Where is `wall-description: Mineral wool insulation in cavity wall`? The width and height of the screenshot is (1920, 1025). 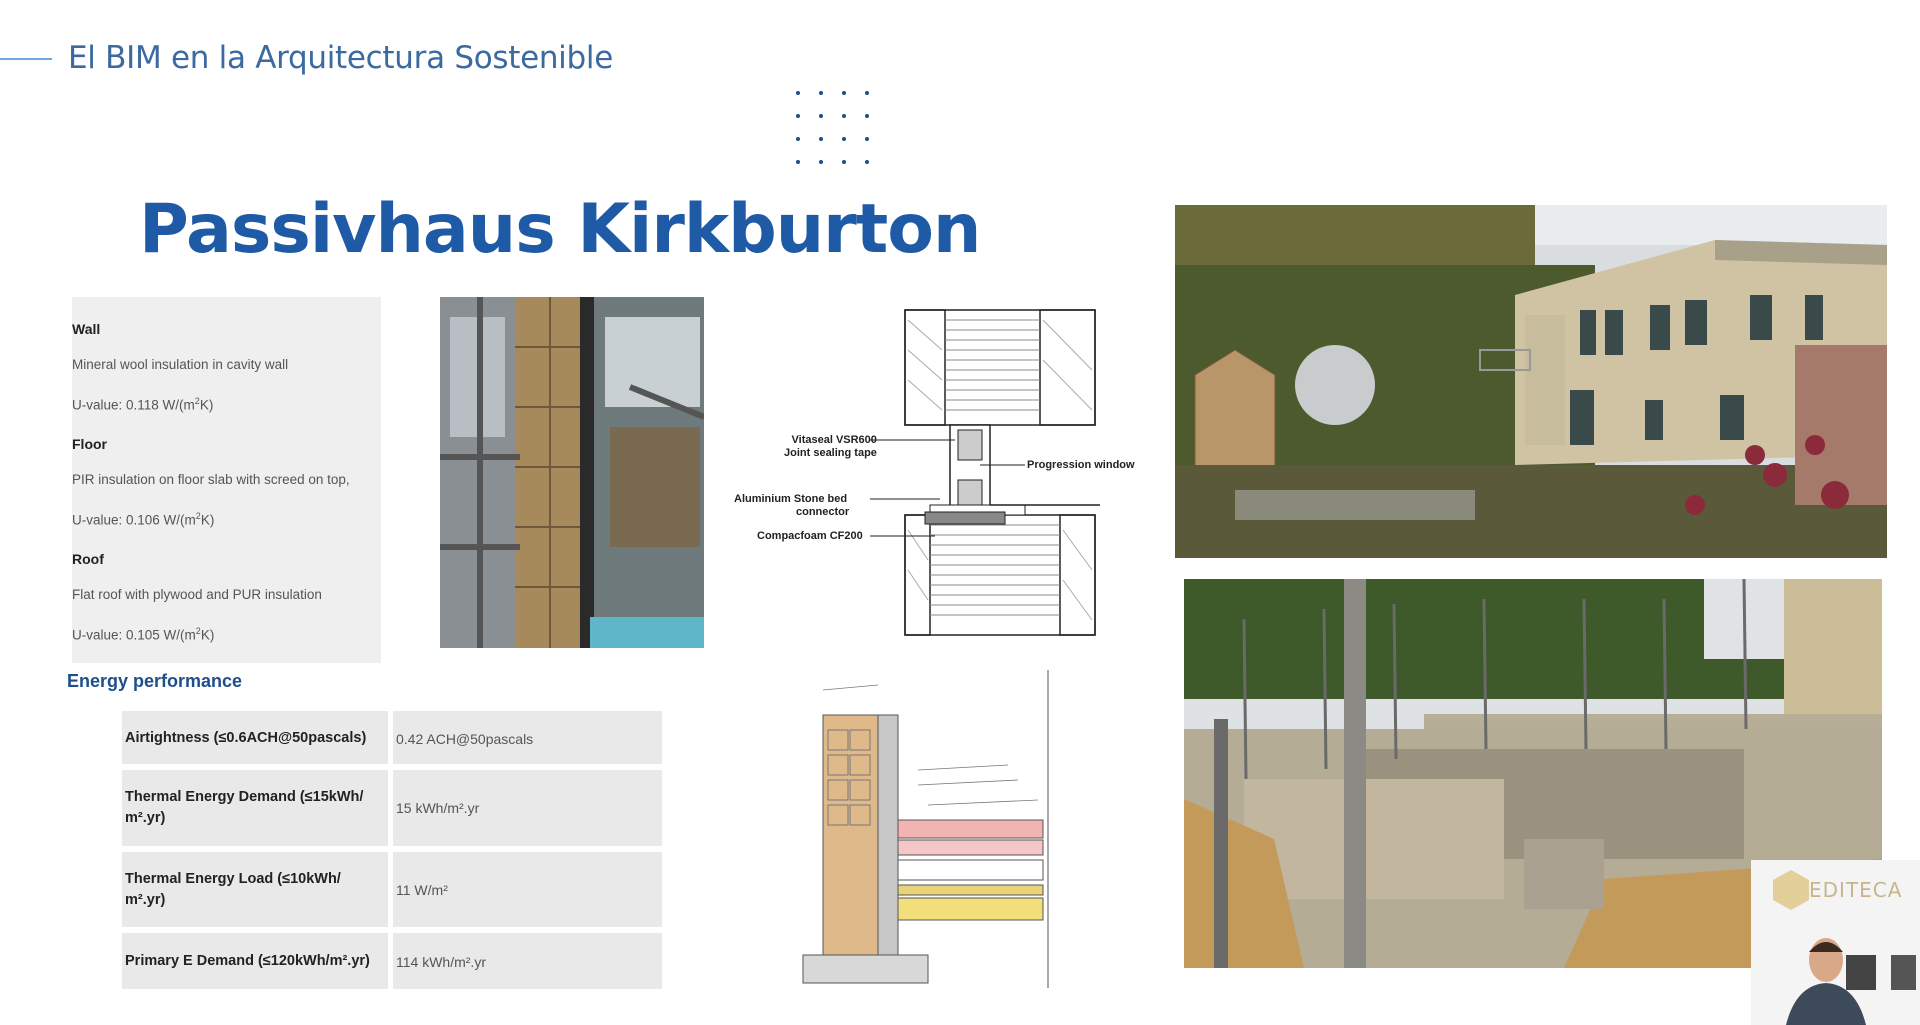
wall-description: Mineral wool insulation in cavity wall is located at coordinates (180, 364).